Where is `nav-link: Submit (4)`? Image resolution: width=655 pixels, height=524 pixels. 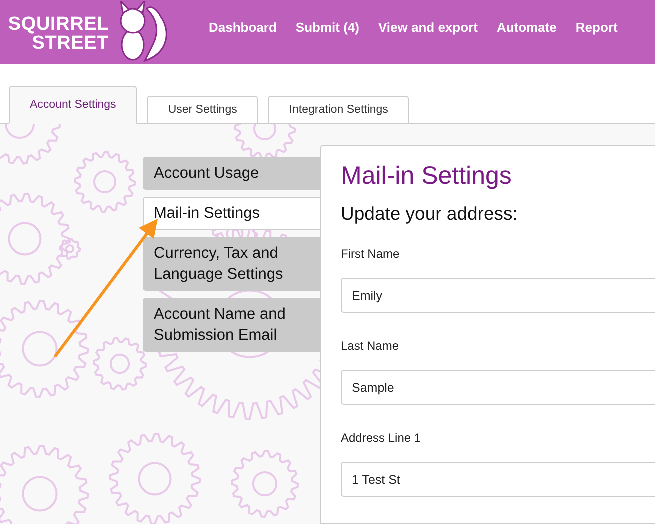
nav-link: Submit (4) is located at coordinates (328, 27).